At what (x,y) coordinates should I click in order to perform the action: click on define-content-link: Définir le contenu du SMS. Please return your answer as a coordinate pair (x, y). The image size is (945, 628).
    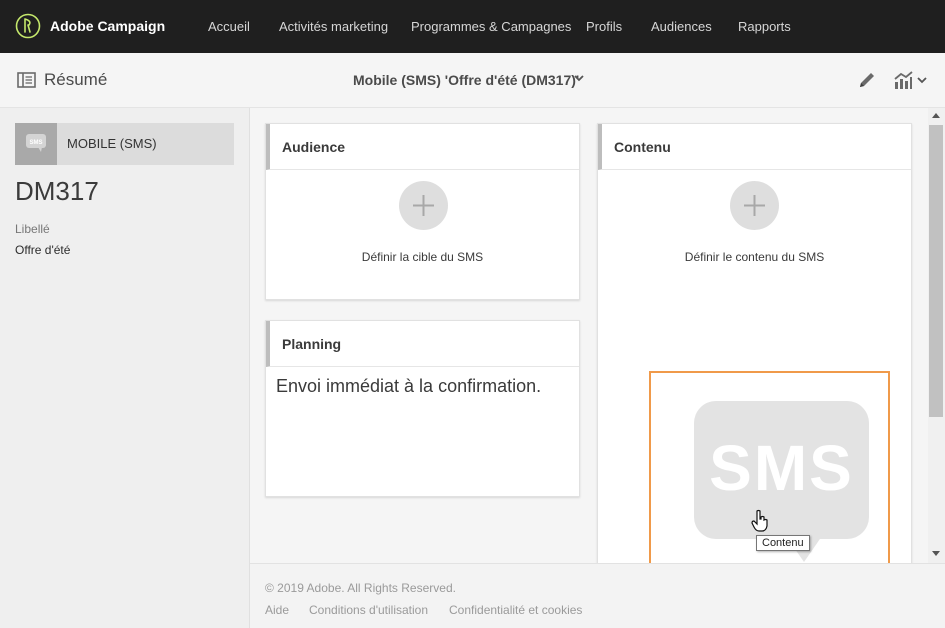
    Looking at the image, I should click on (754, 257).